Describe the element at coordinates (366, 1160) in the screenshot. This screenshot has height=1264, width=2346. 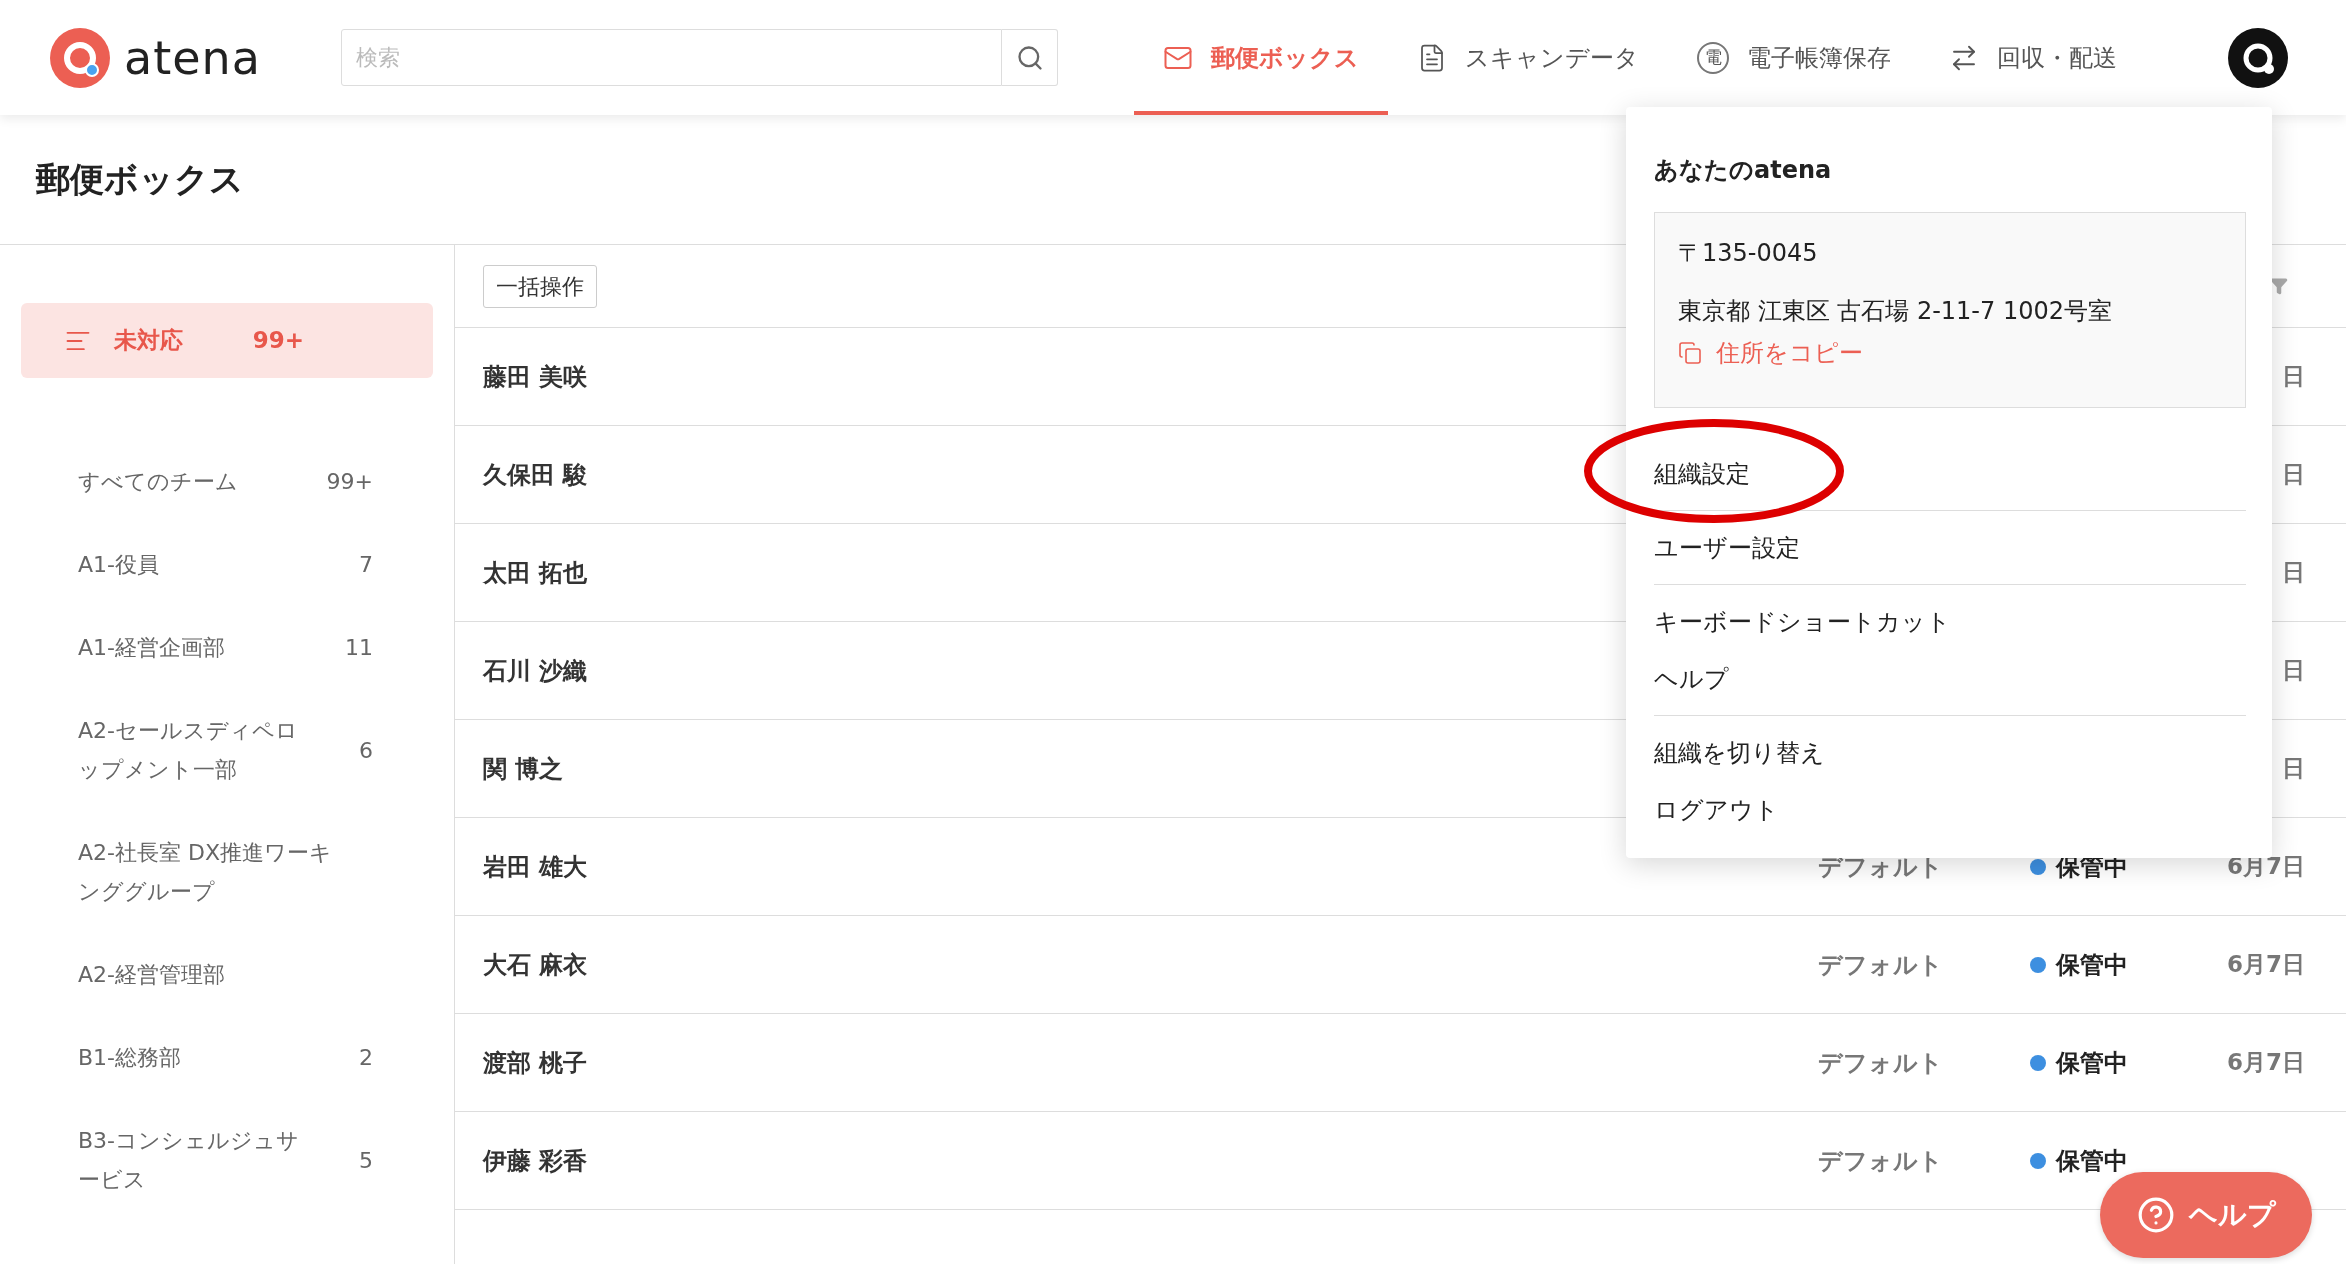
I see `item-count: 5` at that location.